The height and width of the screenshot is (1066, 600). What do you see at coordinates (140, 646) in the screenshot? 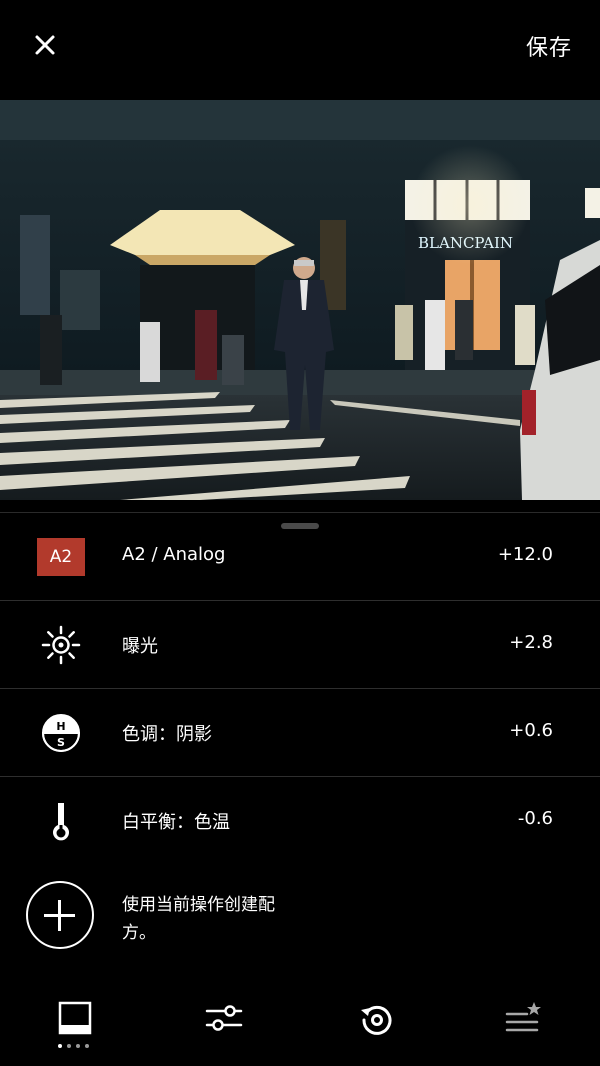
I see `adjustment-label: 曝光` at bounding box center [140, 646].